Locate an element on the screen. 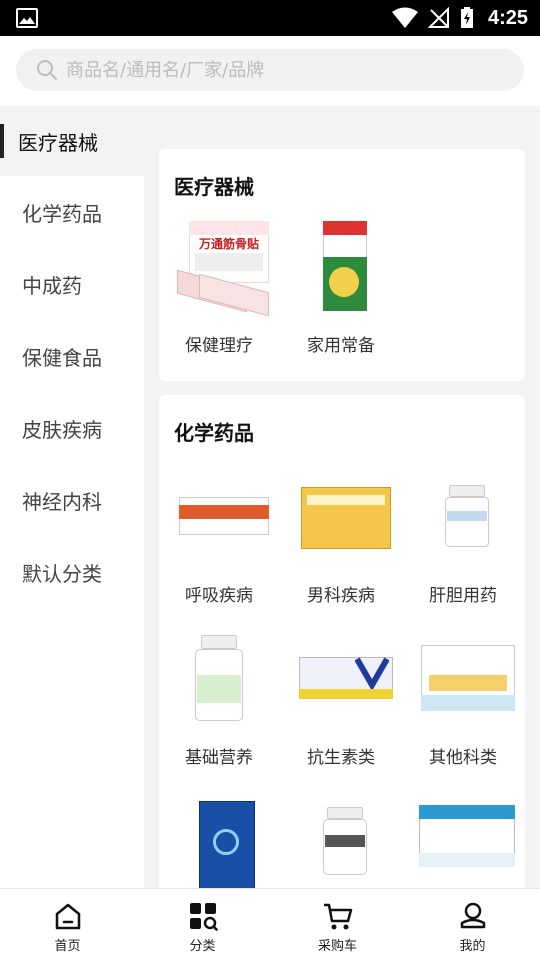 The height and width of the screenshot is (960, 540). section-title: 医疗器械 is located at coordinates (214, 187).